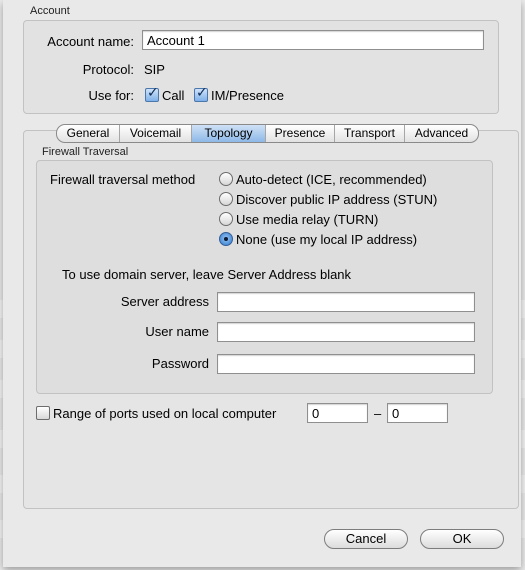 Image resolution: width=525 pixels, height=570 pixels. What do you see at coordinates (164, 413) in the screenshot?
I see `port-range-label: Range of ports used on local computer` at bounding box center [164, 413].